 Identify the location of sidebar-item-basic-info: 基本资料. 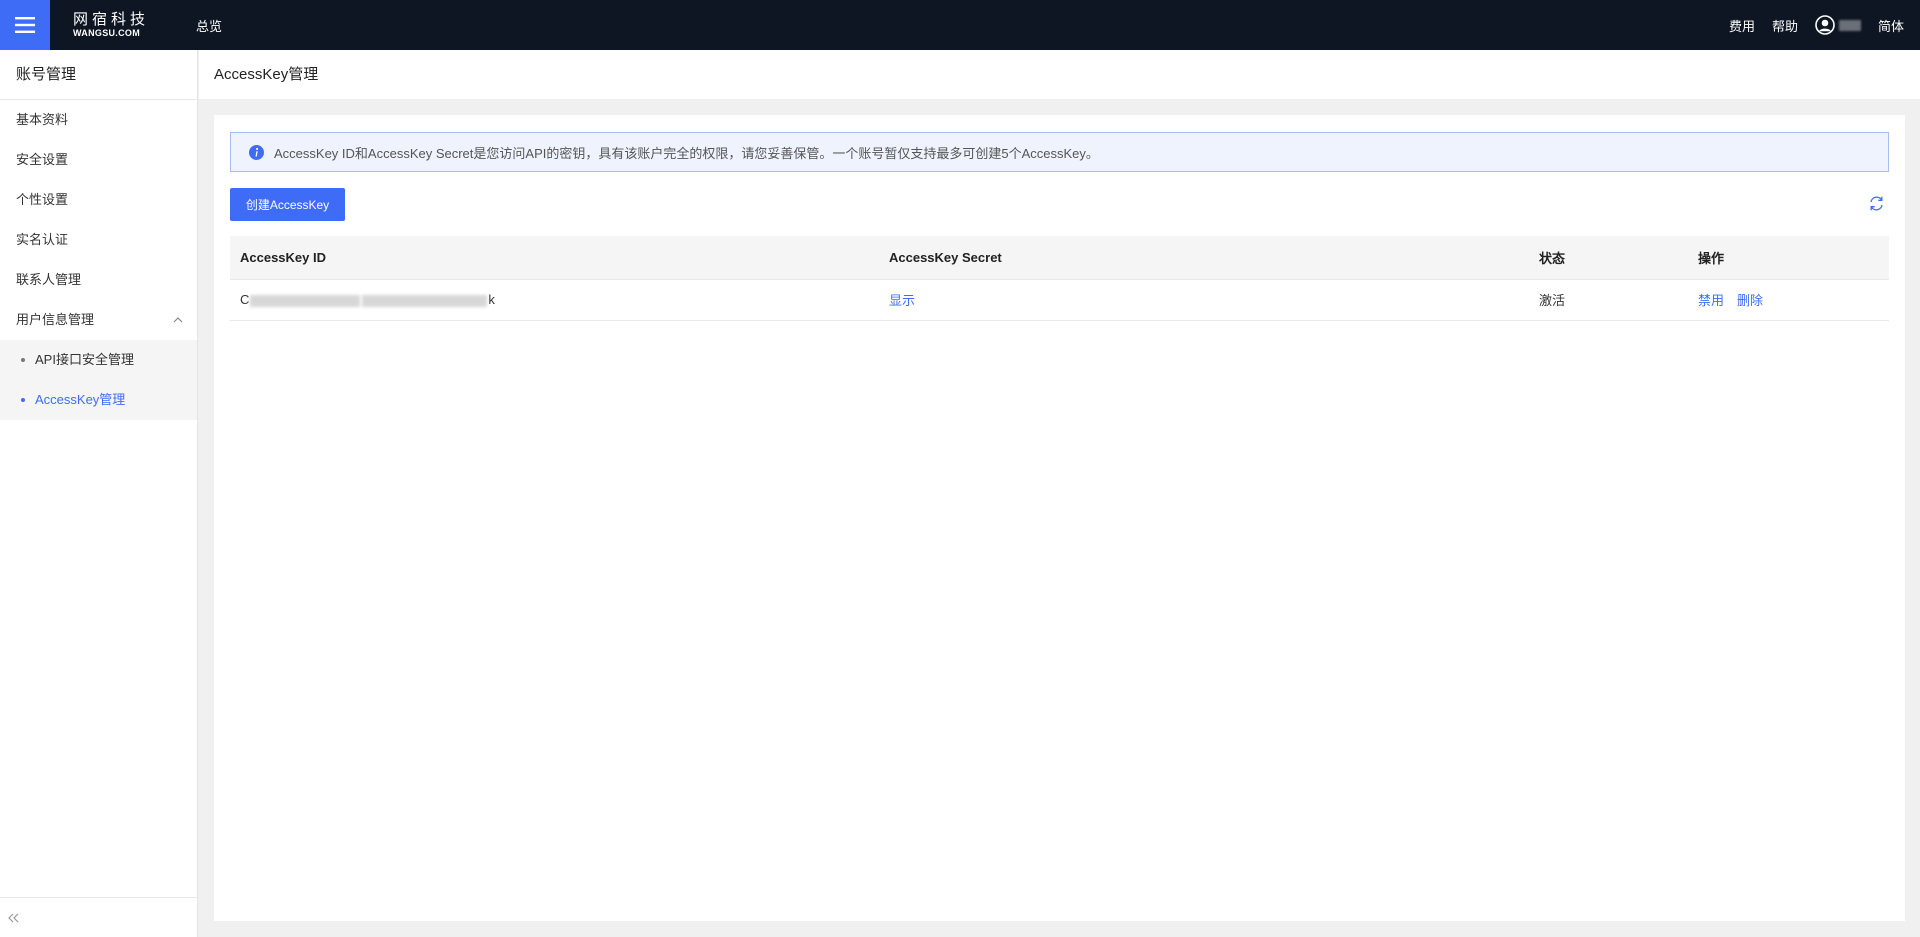
(98, 120).